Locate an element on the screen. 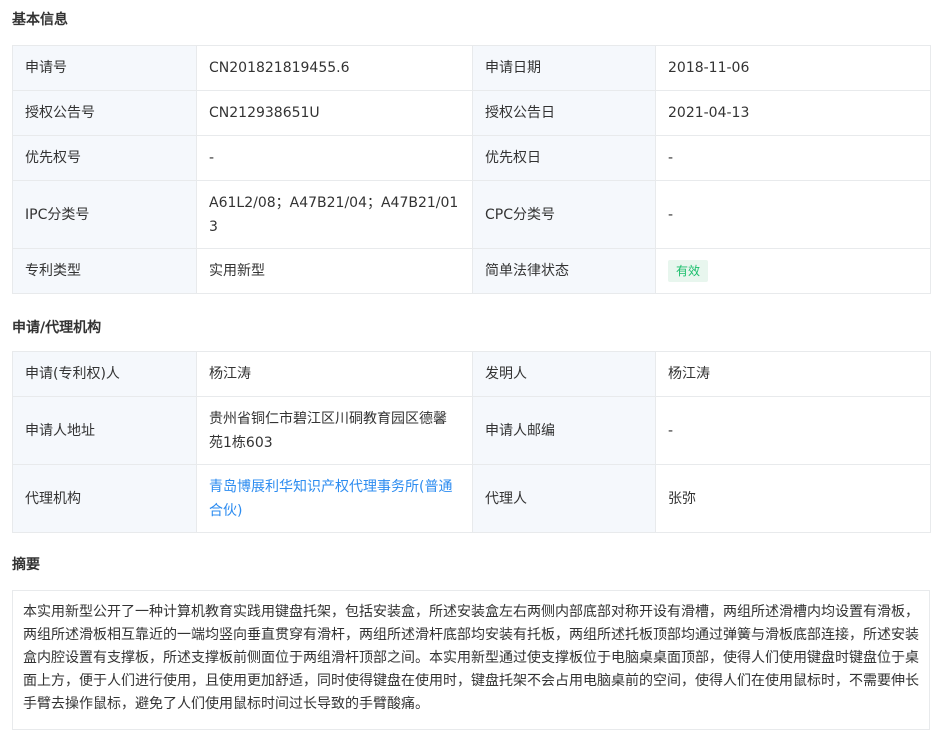  table-row: 申请(专利权)人 杨江涛 发明人 杨江涛 is located at coordinates (471, 374).